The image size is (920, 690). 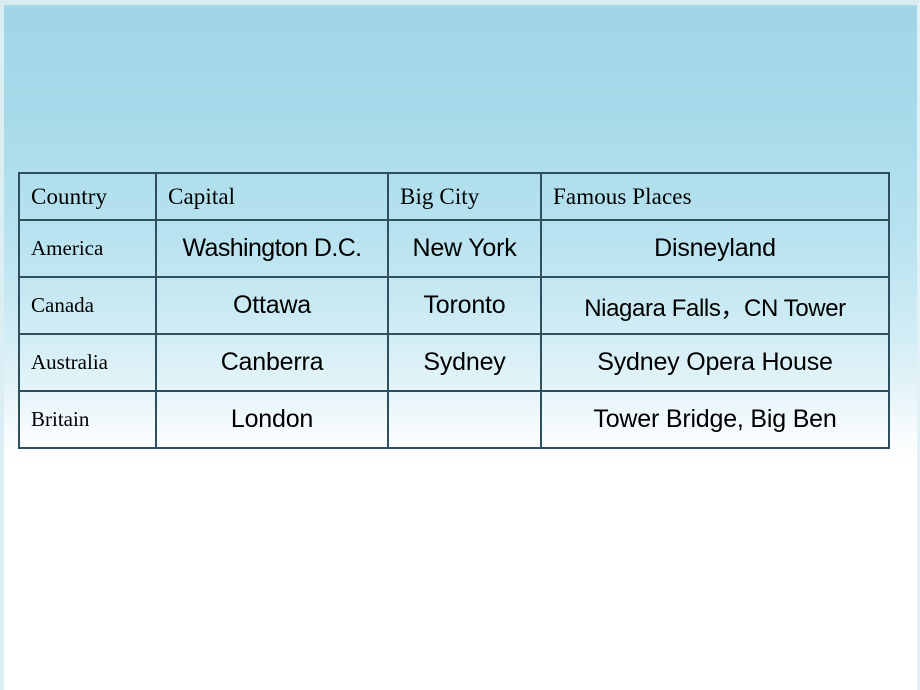 I want to click on cell-famous-places-britain: Tower Bridge, Big Ben, so click(x=715, y=419).